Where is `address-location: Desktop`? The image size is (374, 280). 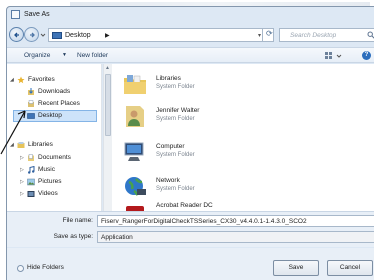
address-location: Desktop is located at coordinates (78, 35).